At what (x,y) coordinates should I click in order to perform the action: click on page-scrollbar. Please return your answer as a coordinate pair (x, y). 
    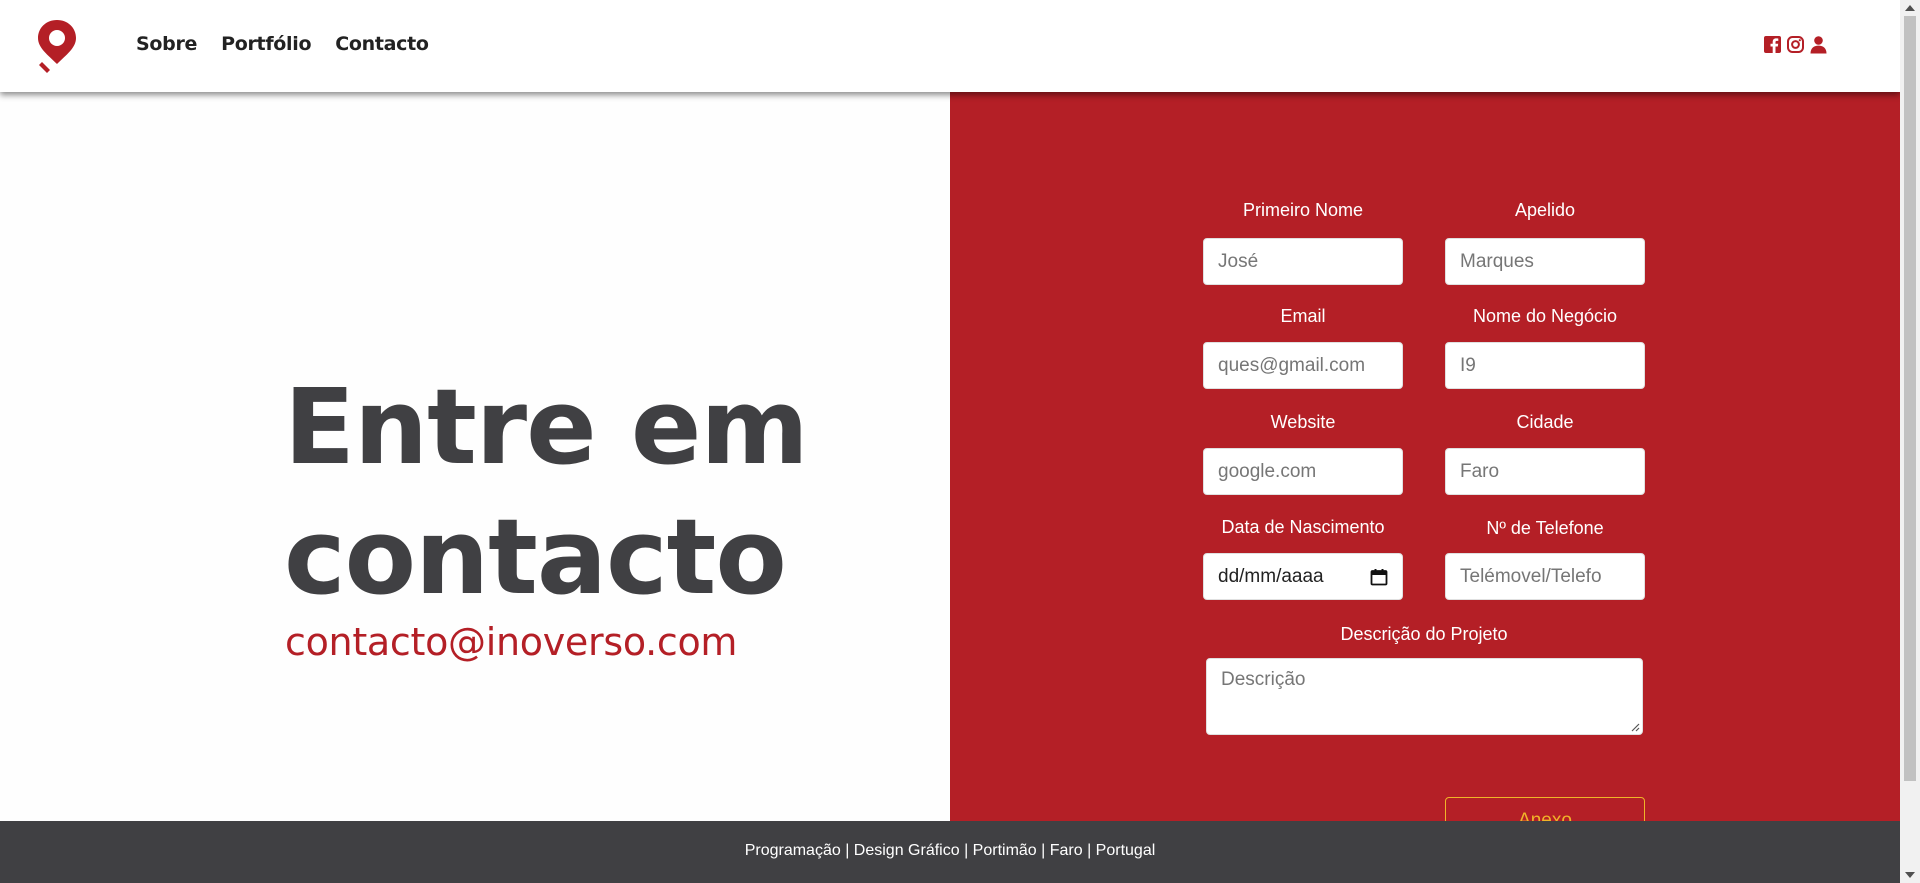
    Looking at the image, I should click on (1910, 441).